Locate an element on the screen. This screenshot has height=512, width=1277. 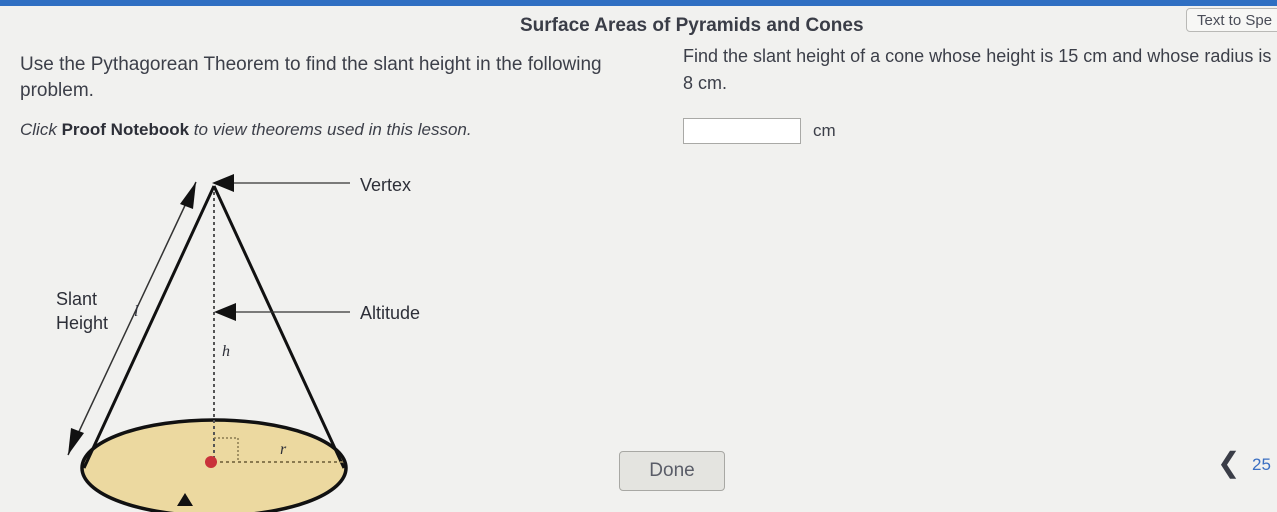
slant-label-line2: Height is located at coordinates (82, 323).